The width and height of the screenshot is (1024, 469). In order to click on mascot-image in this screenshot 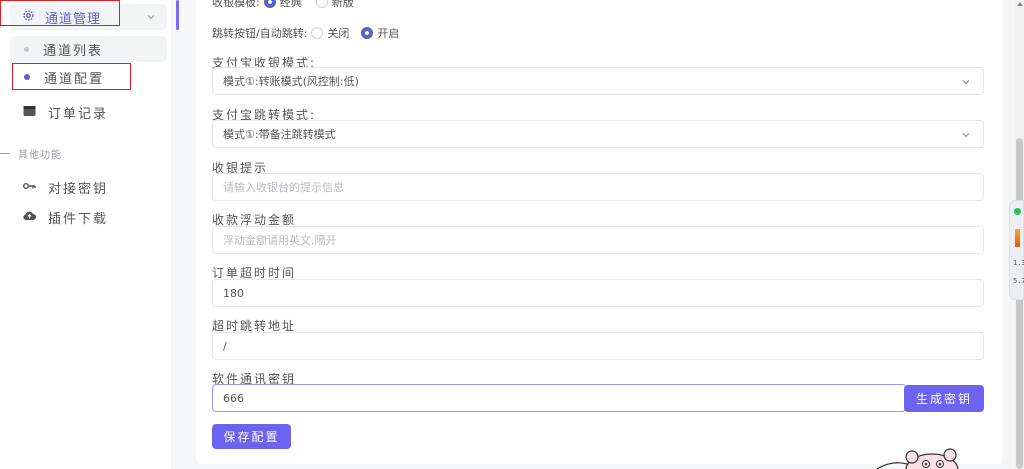, I will do `click(917, 454)`.